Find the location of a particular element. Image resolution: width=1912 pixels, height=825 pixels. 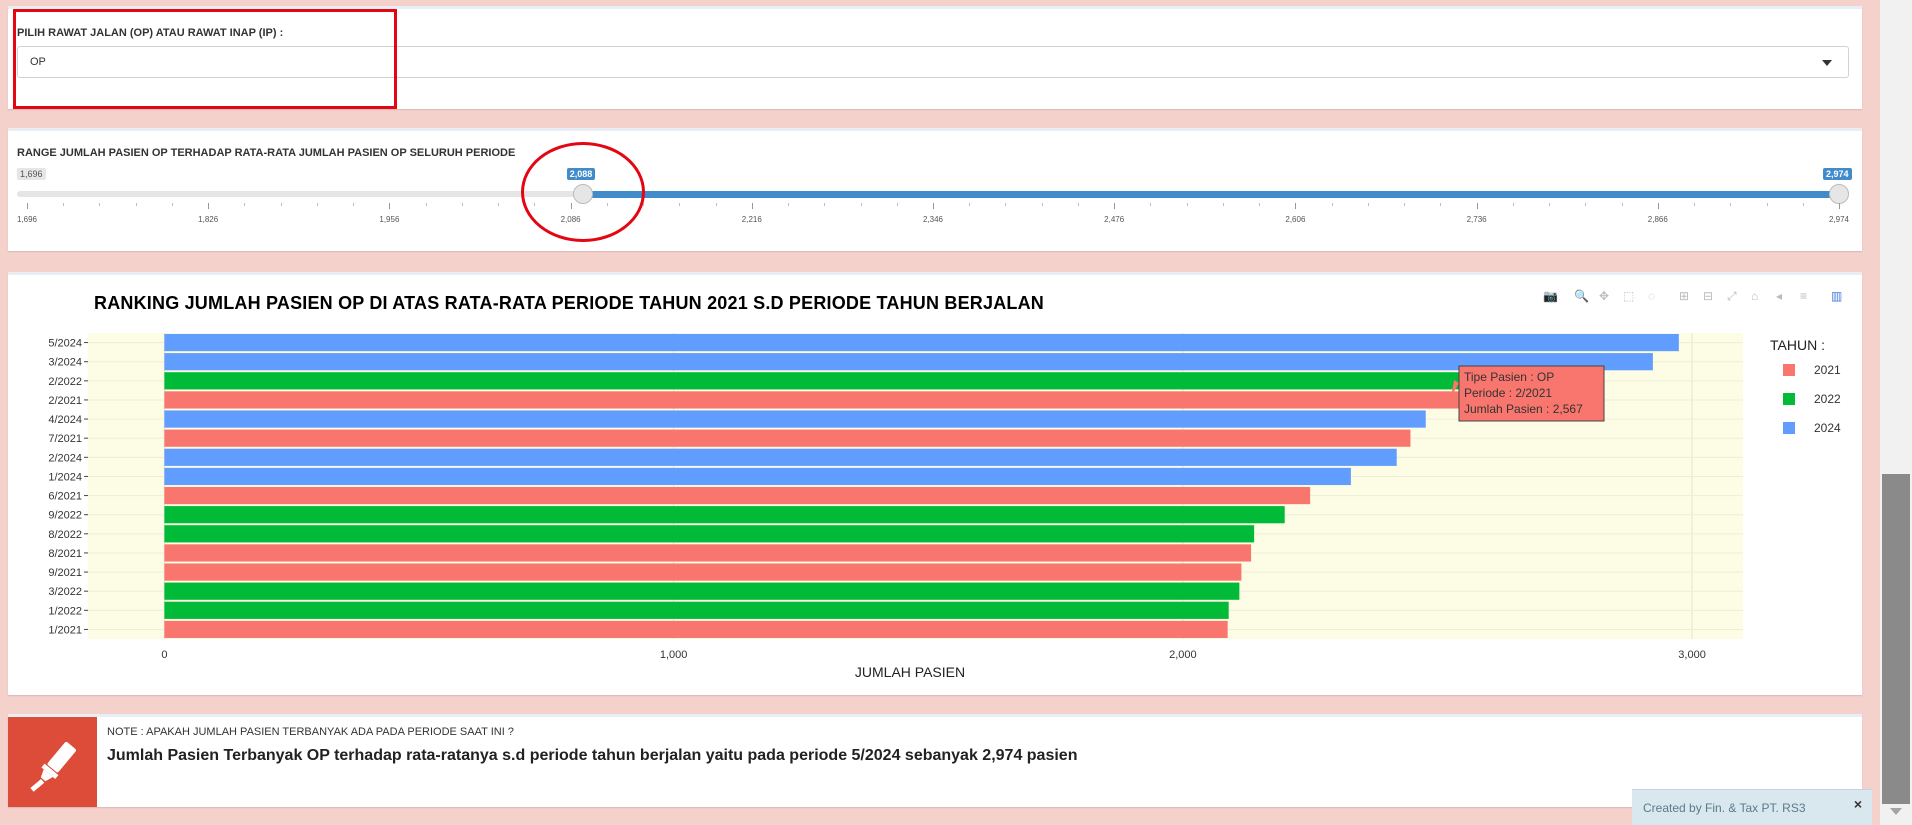

slider-min-badge: 1,696 is located at coordinates (31, 174).